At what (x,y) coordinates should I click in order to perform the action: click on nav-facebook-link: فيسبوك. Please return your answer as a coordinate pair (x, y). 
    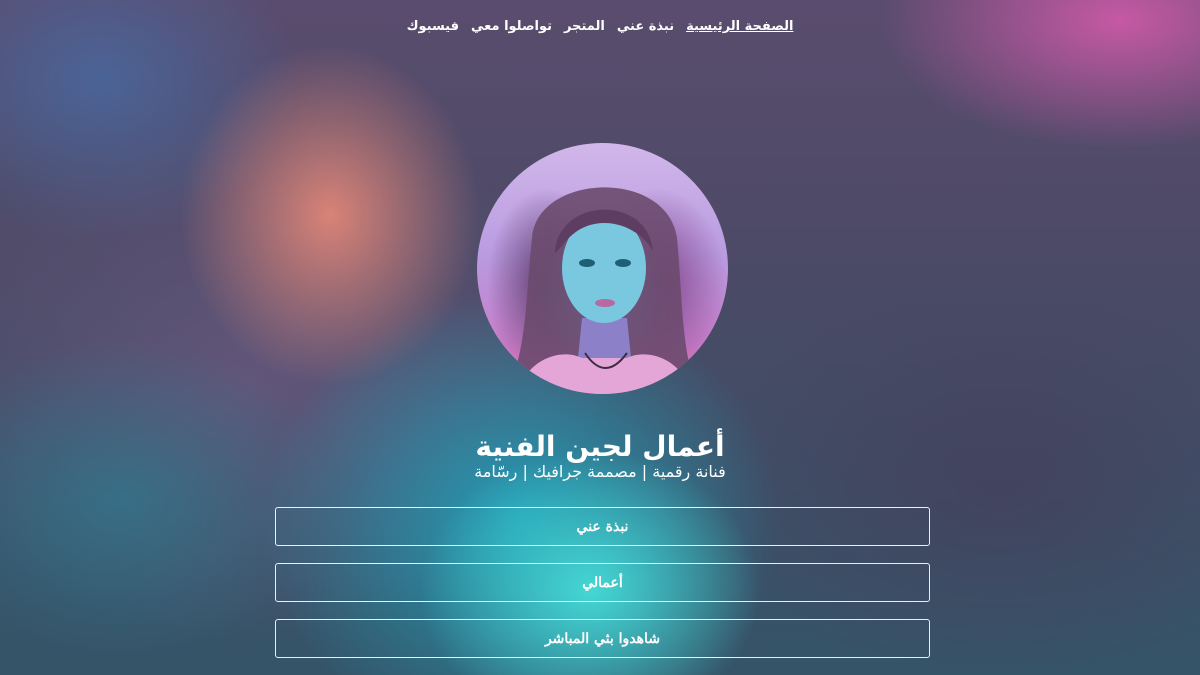
    Looking at the image, I should click on (433, 26).